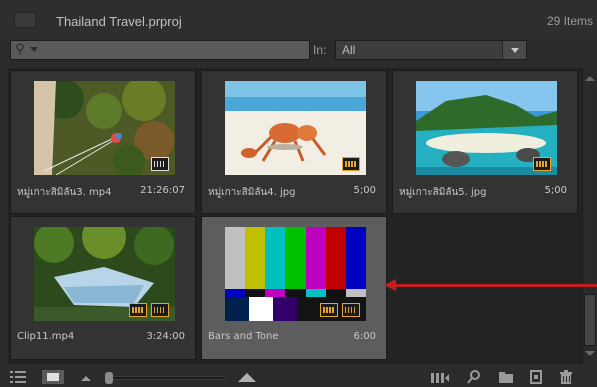  I want to click on new-bin-icon, so click(506, 377).